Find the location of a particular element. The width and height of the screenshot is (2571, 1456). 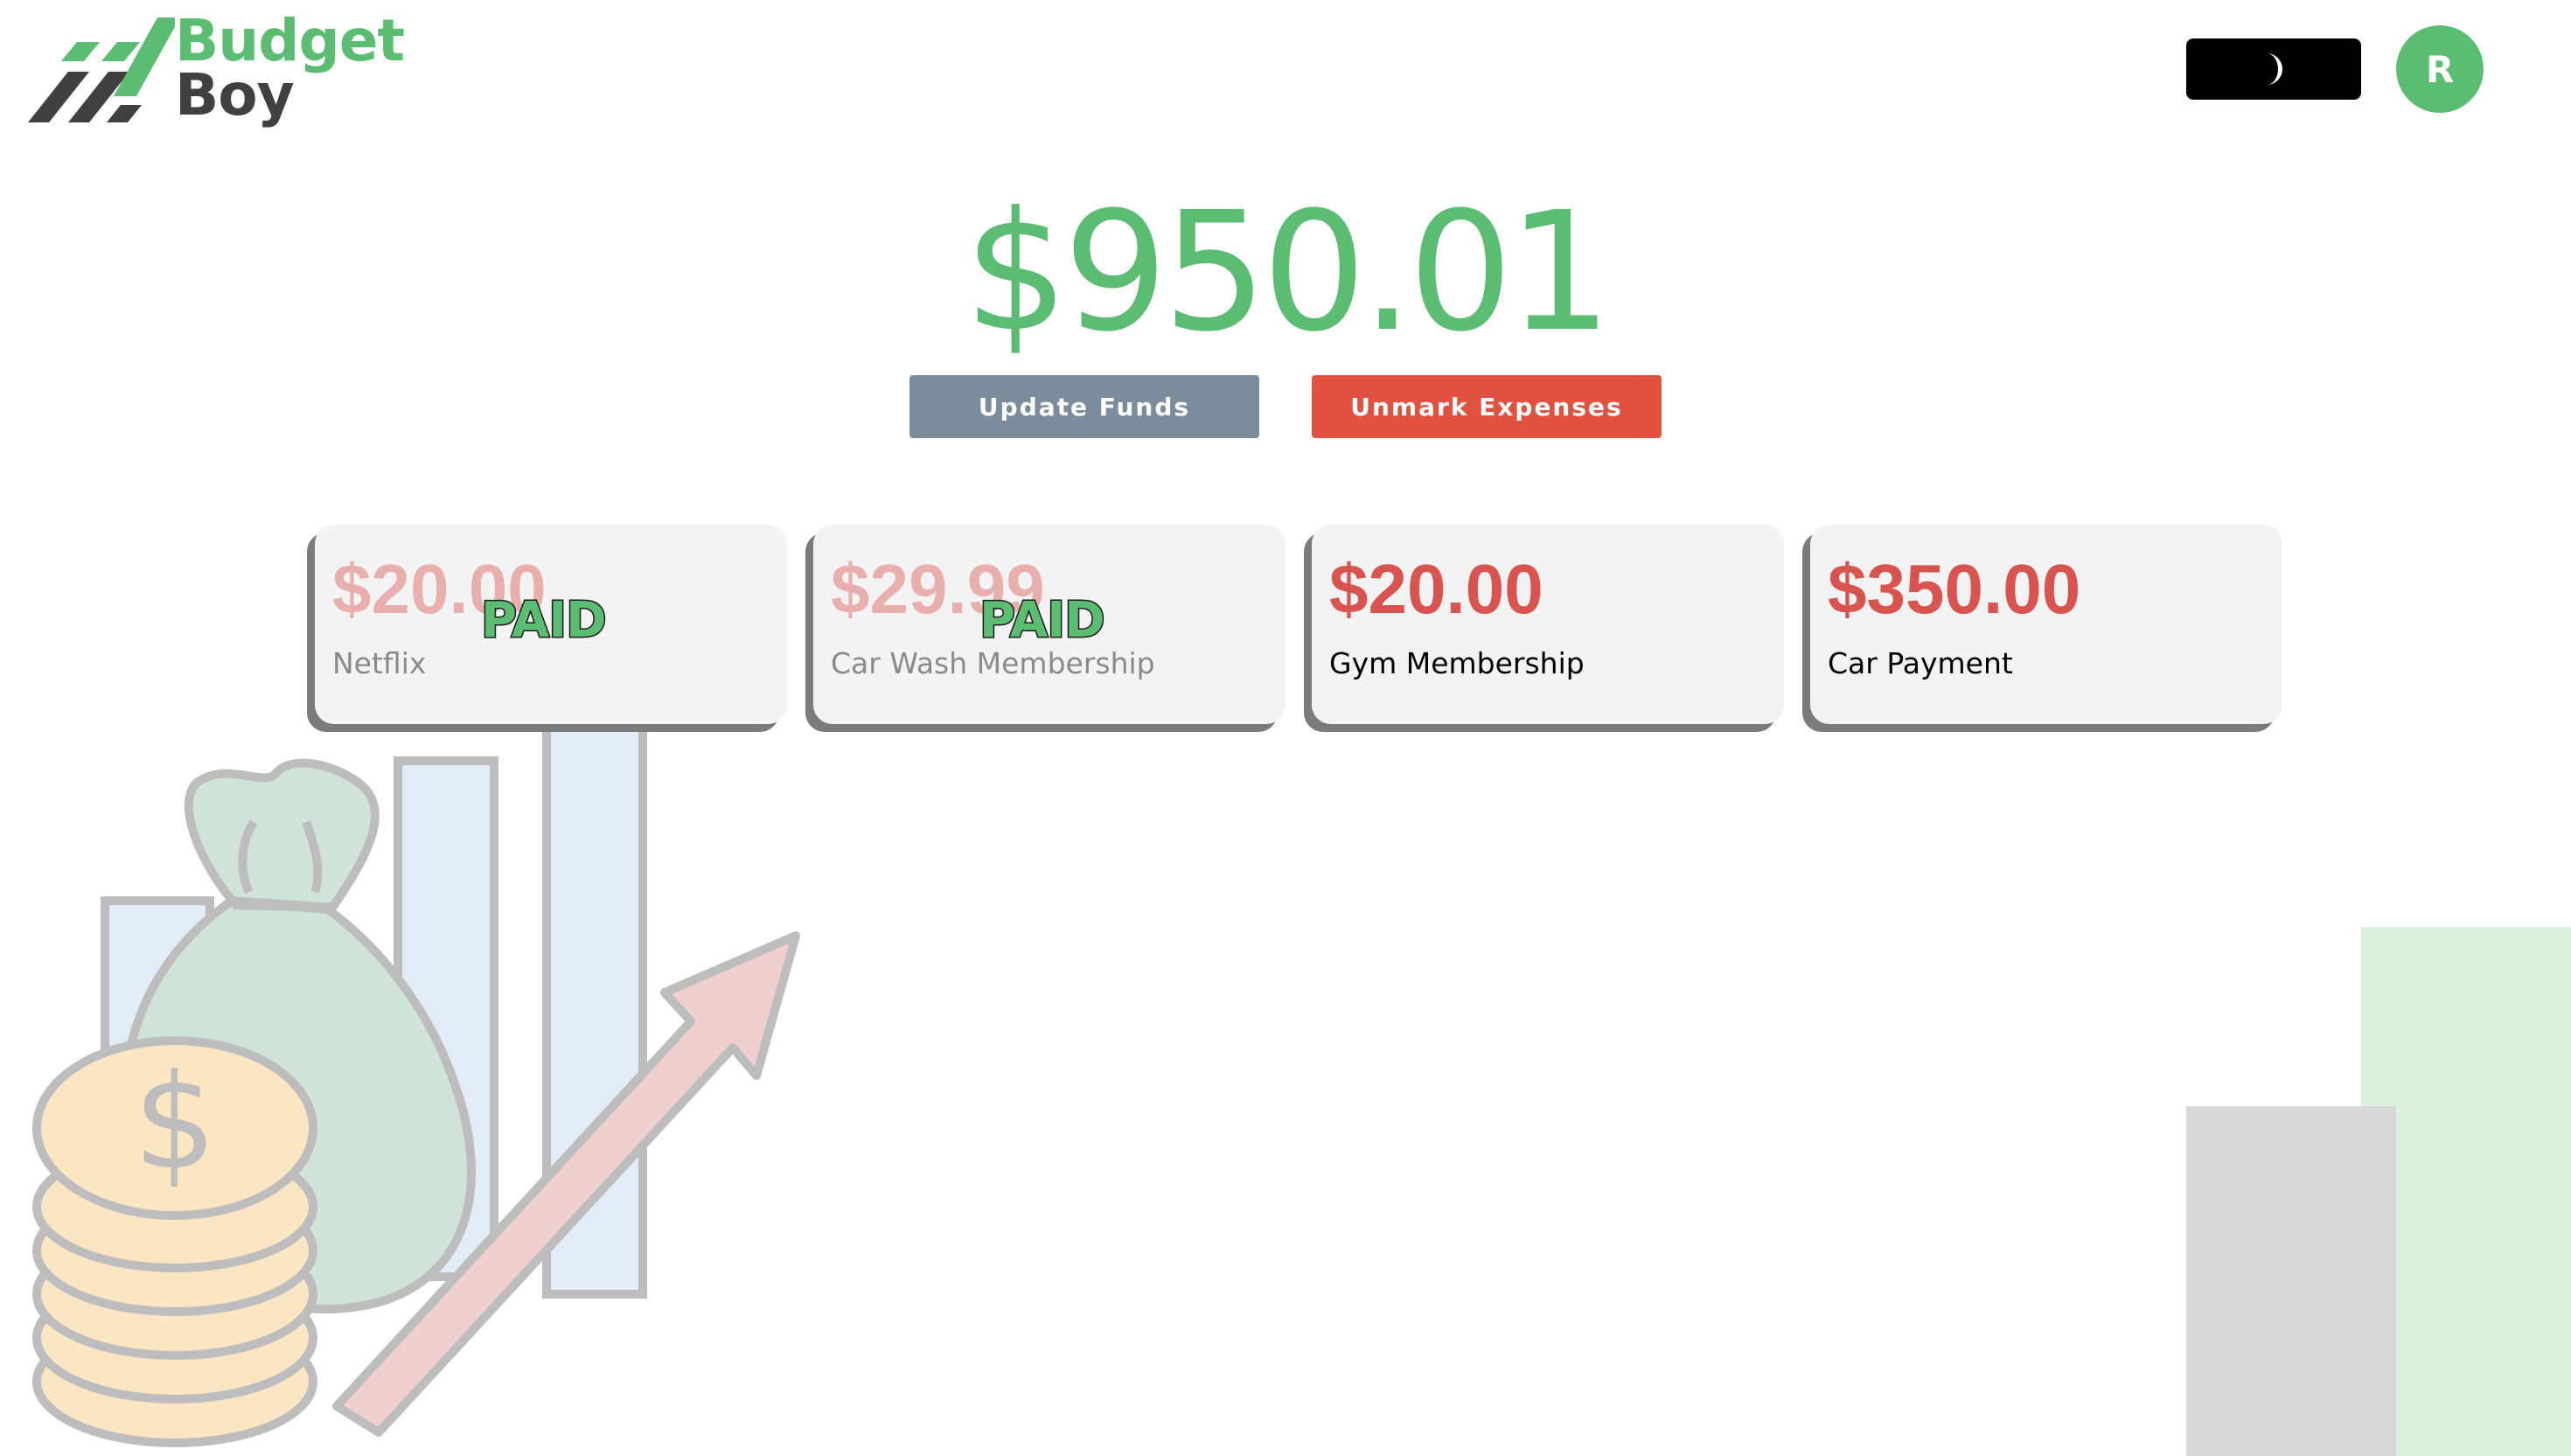

balance-amount: $950.01 is located at coordinates (1288, 272).